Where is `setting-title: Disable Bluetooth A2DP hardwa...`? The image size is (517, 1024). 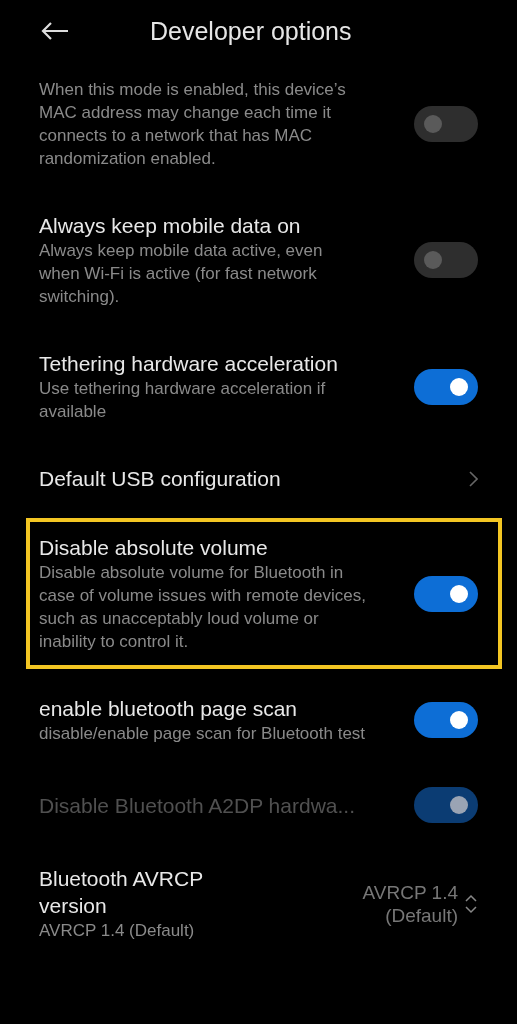 setting-title: Disable Bluetooth A2DP hardwa... is located at coordinates (197, 805).